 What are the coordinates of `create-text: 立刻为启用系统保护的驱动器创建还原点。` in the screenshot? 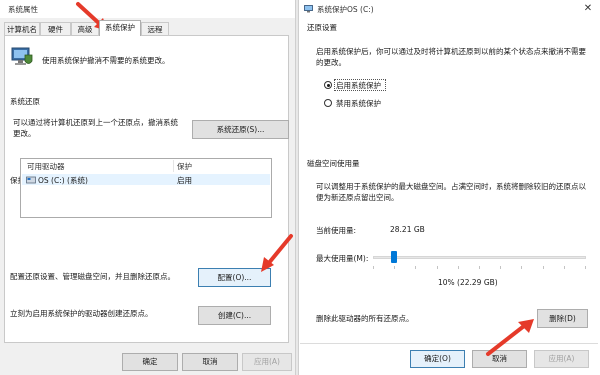 It's located at (81, 313).